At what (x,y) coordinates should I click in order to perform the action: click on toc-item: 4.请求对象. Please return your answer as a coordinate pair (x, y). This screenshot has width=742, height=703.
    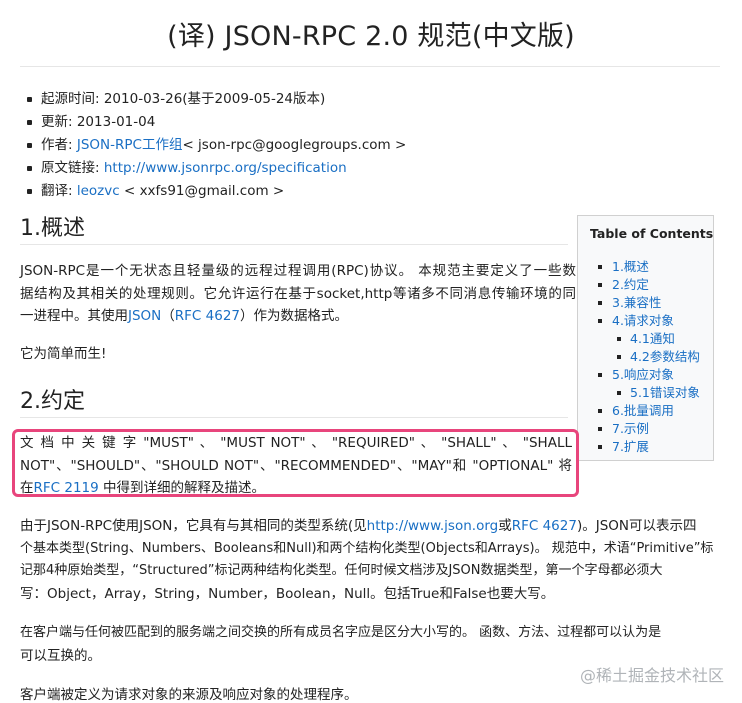
    Looking at the image, I should click on (651, 321).